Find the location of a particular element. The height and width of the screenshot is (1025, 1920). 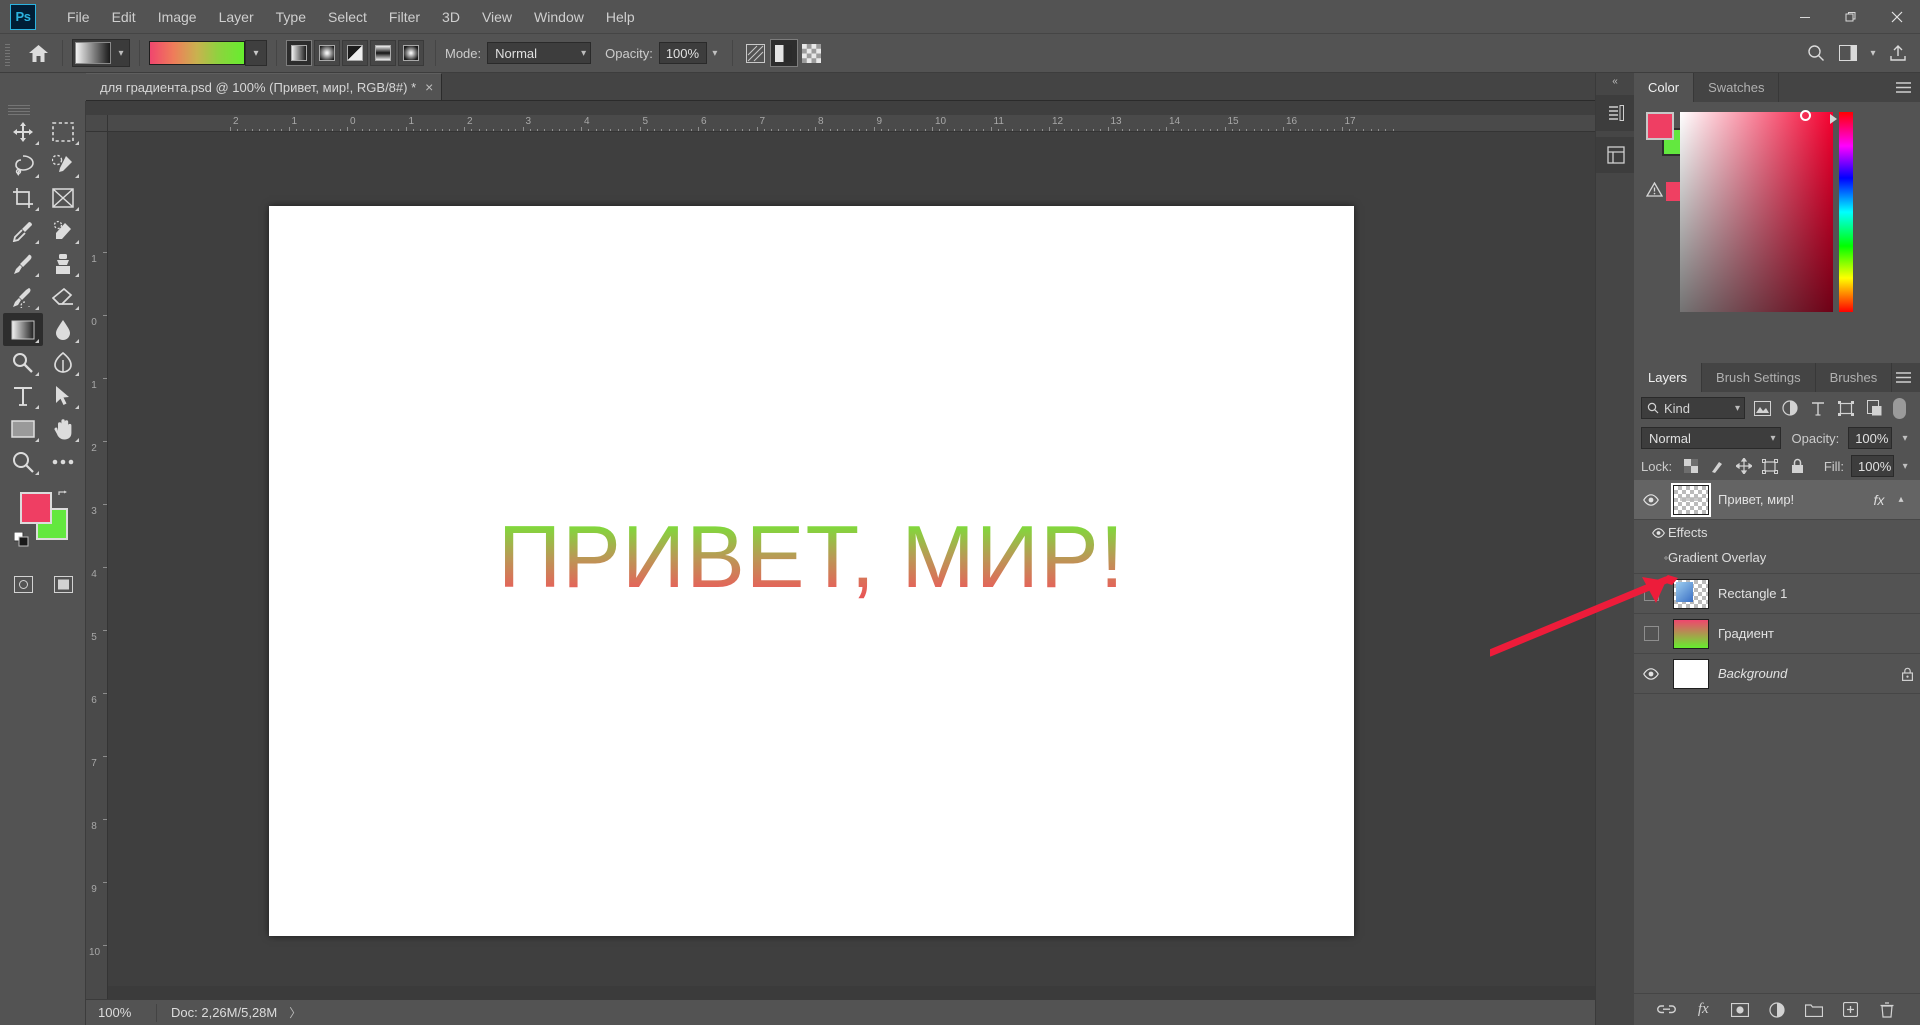

share-icon is located at coordinates (1898, 53).